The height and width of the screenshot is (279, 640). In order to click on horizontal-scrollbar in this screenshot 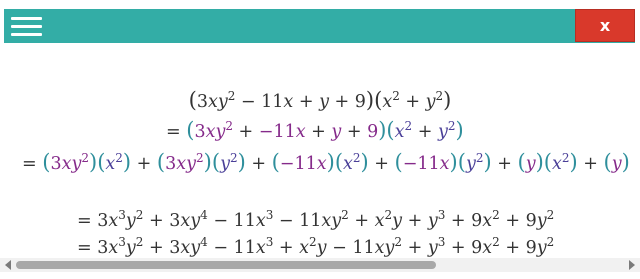, I will do `click(320, 265)`.